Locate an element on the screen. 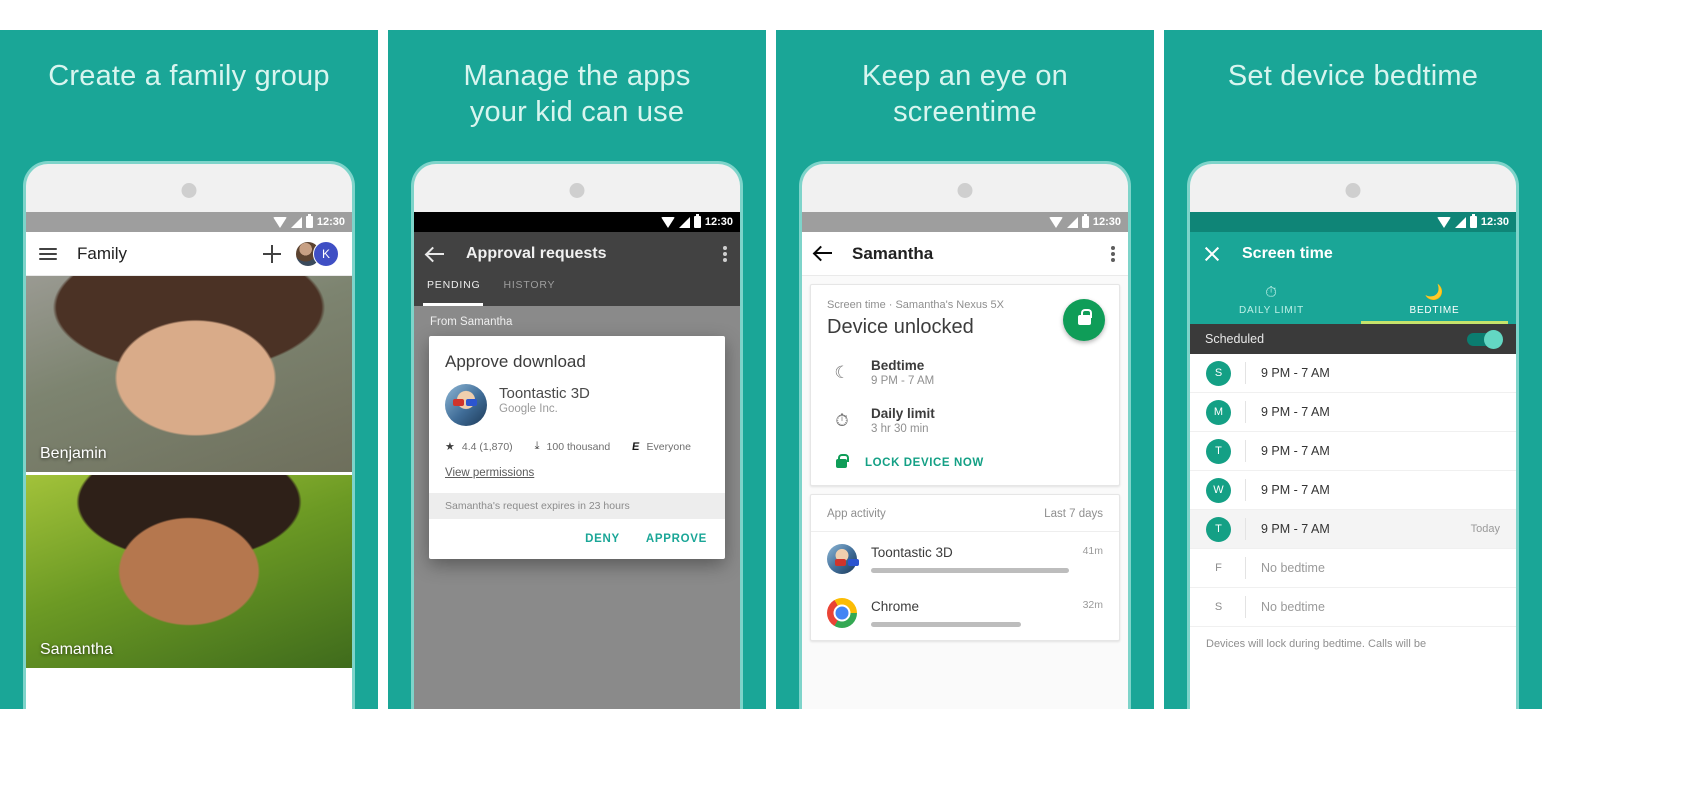 The height and width of the screenshot is (801, 1684). app-bar: Approval requests is located at coordinates (577, 254).